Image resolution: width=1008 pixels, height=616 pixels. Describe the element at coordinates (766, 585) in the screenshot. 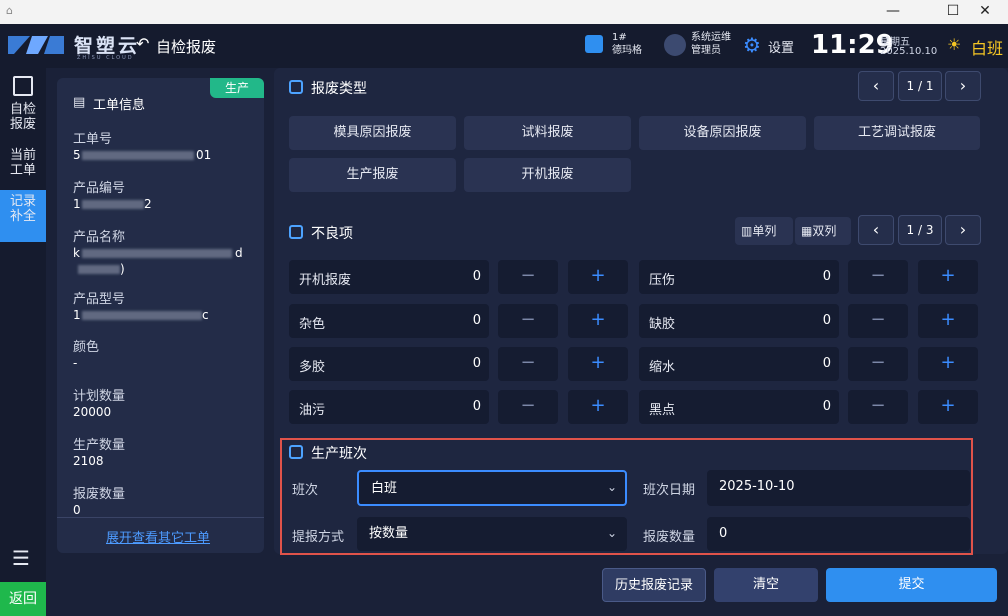

I see `clear-button: 清空` at that location.